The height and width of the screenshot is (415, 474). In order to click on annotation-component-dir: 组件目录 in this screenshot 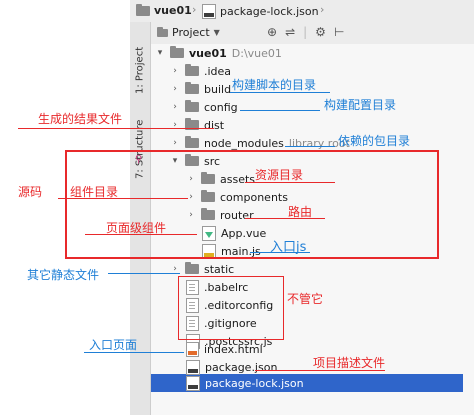, I will do `click(94, 192)`.